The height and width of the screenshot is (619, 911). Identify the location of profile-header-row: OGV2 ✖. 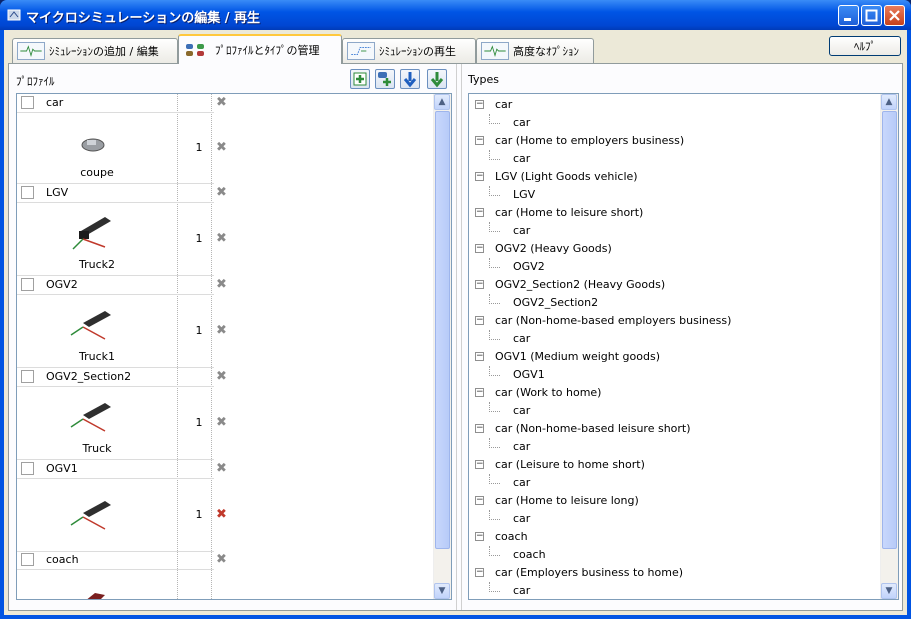
(122, 285).